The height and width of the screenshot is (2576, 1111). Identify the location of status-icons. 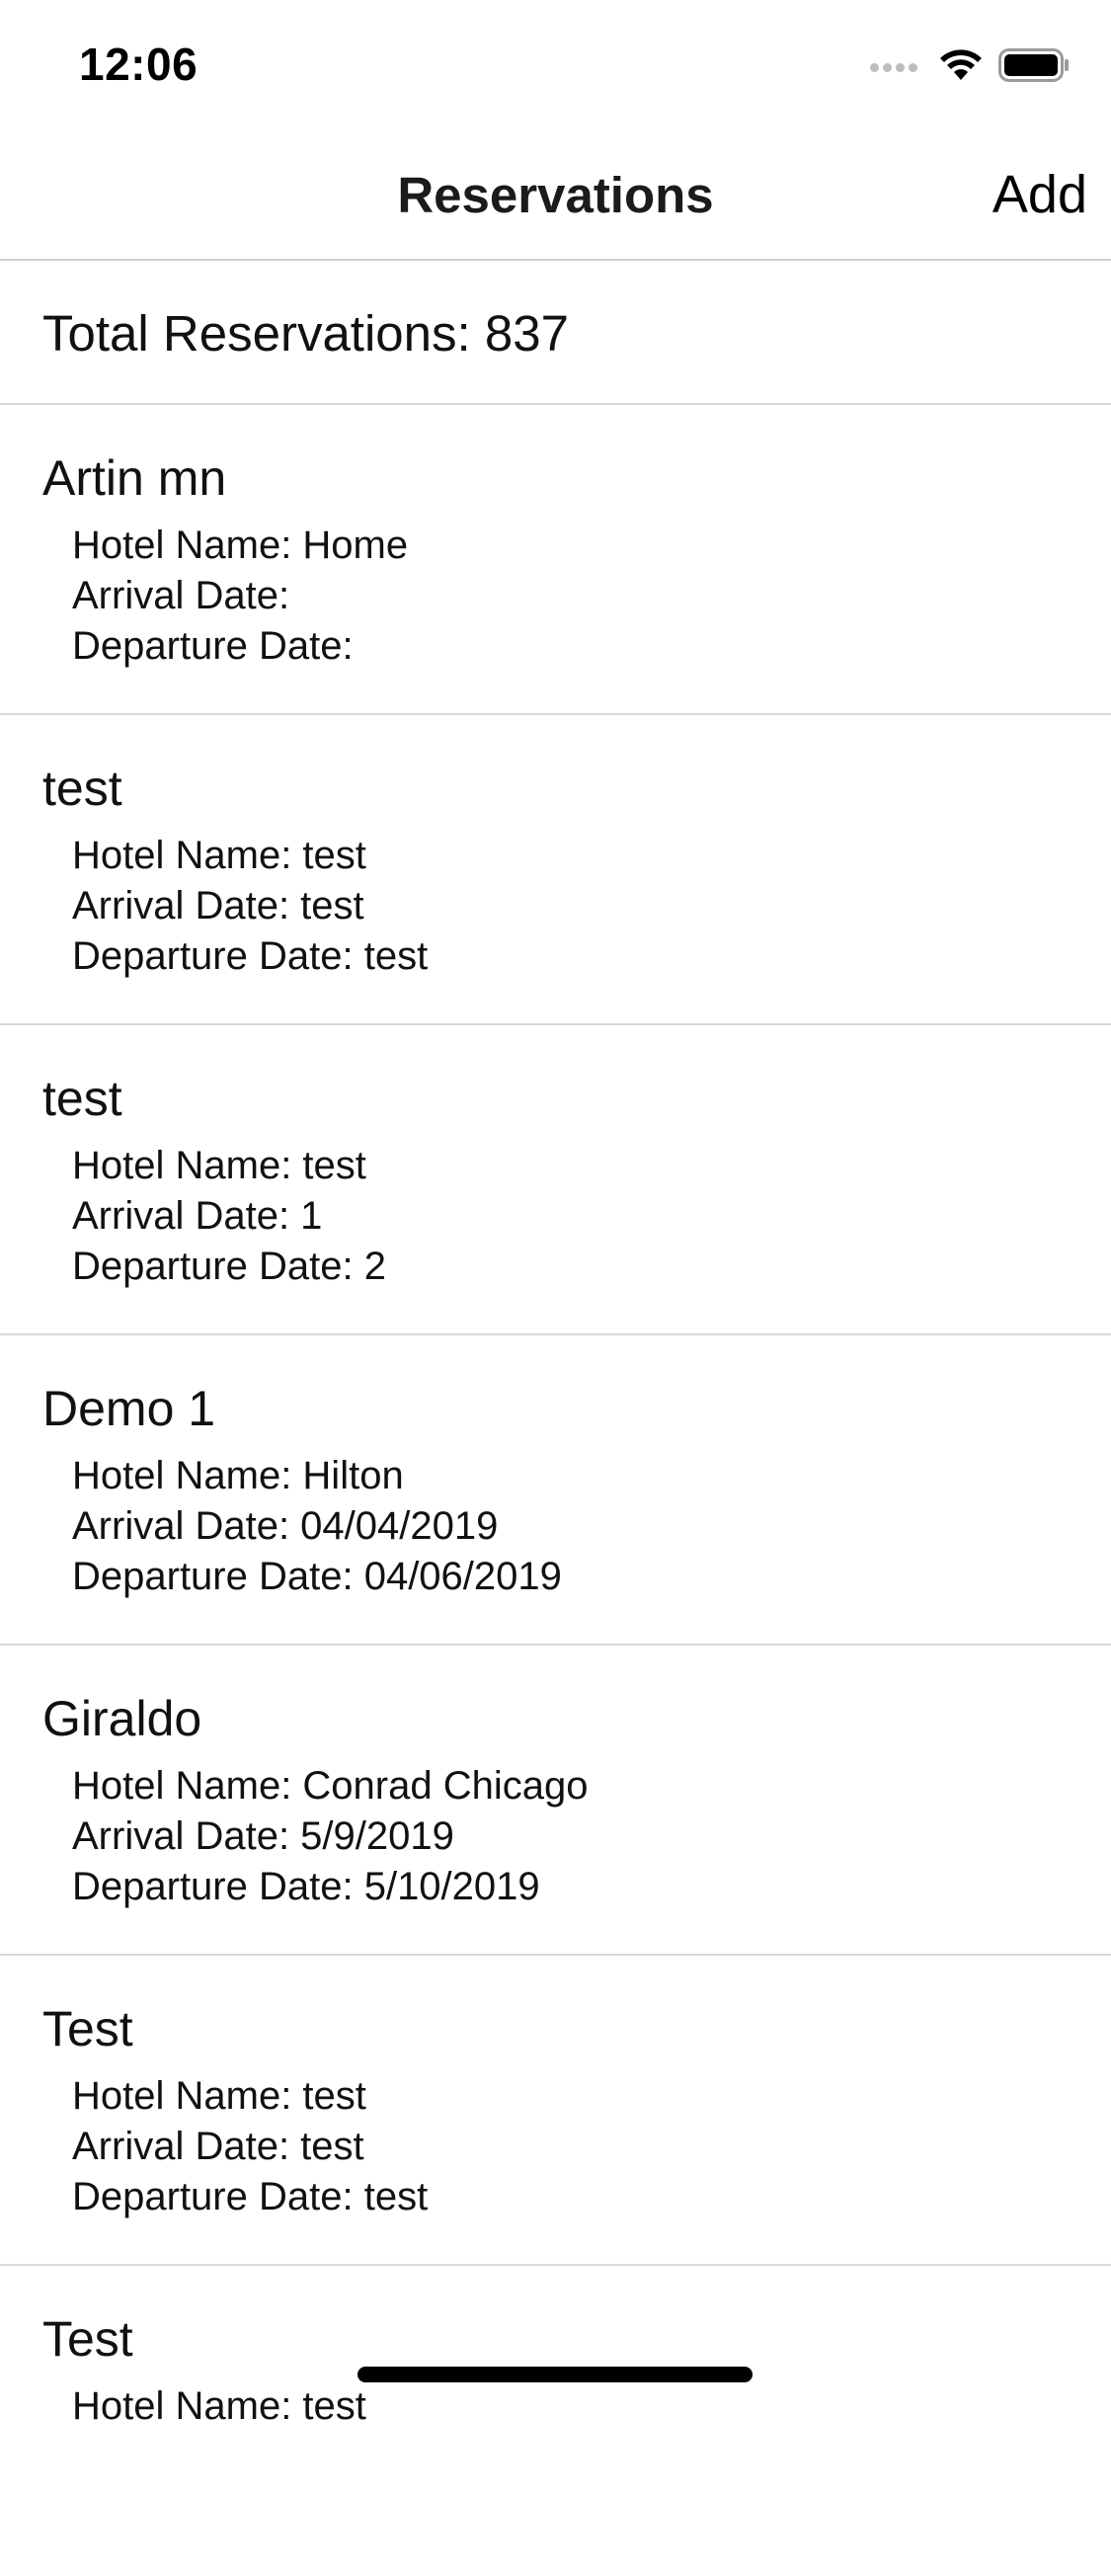
(970, 67).